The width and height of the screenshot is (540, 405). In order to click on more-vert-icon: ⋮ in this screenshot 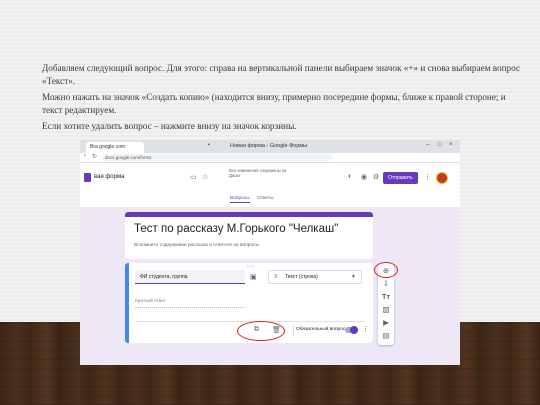, I will do `click(427, 177)`.